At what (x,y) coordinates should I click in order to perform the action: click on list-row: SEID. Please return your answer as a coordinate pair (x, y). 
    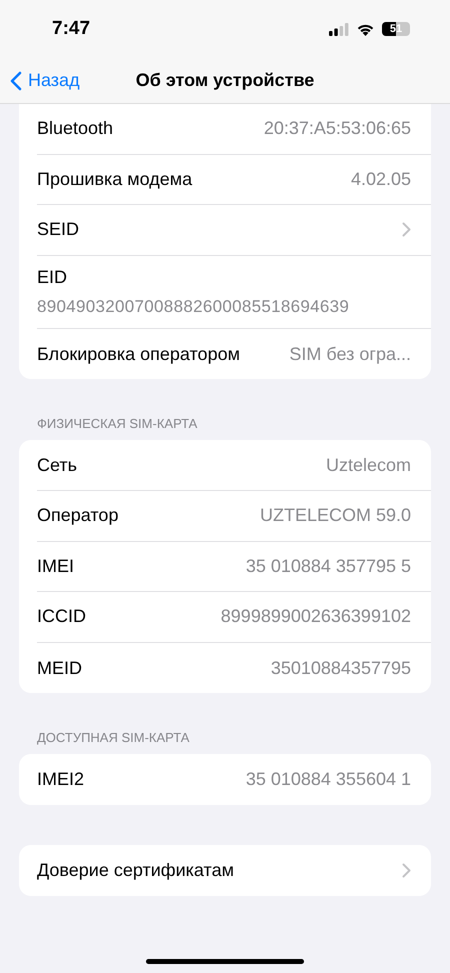
    Looking at the image, I should click on (234, 230).